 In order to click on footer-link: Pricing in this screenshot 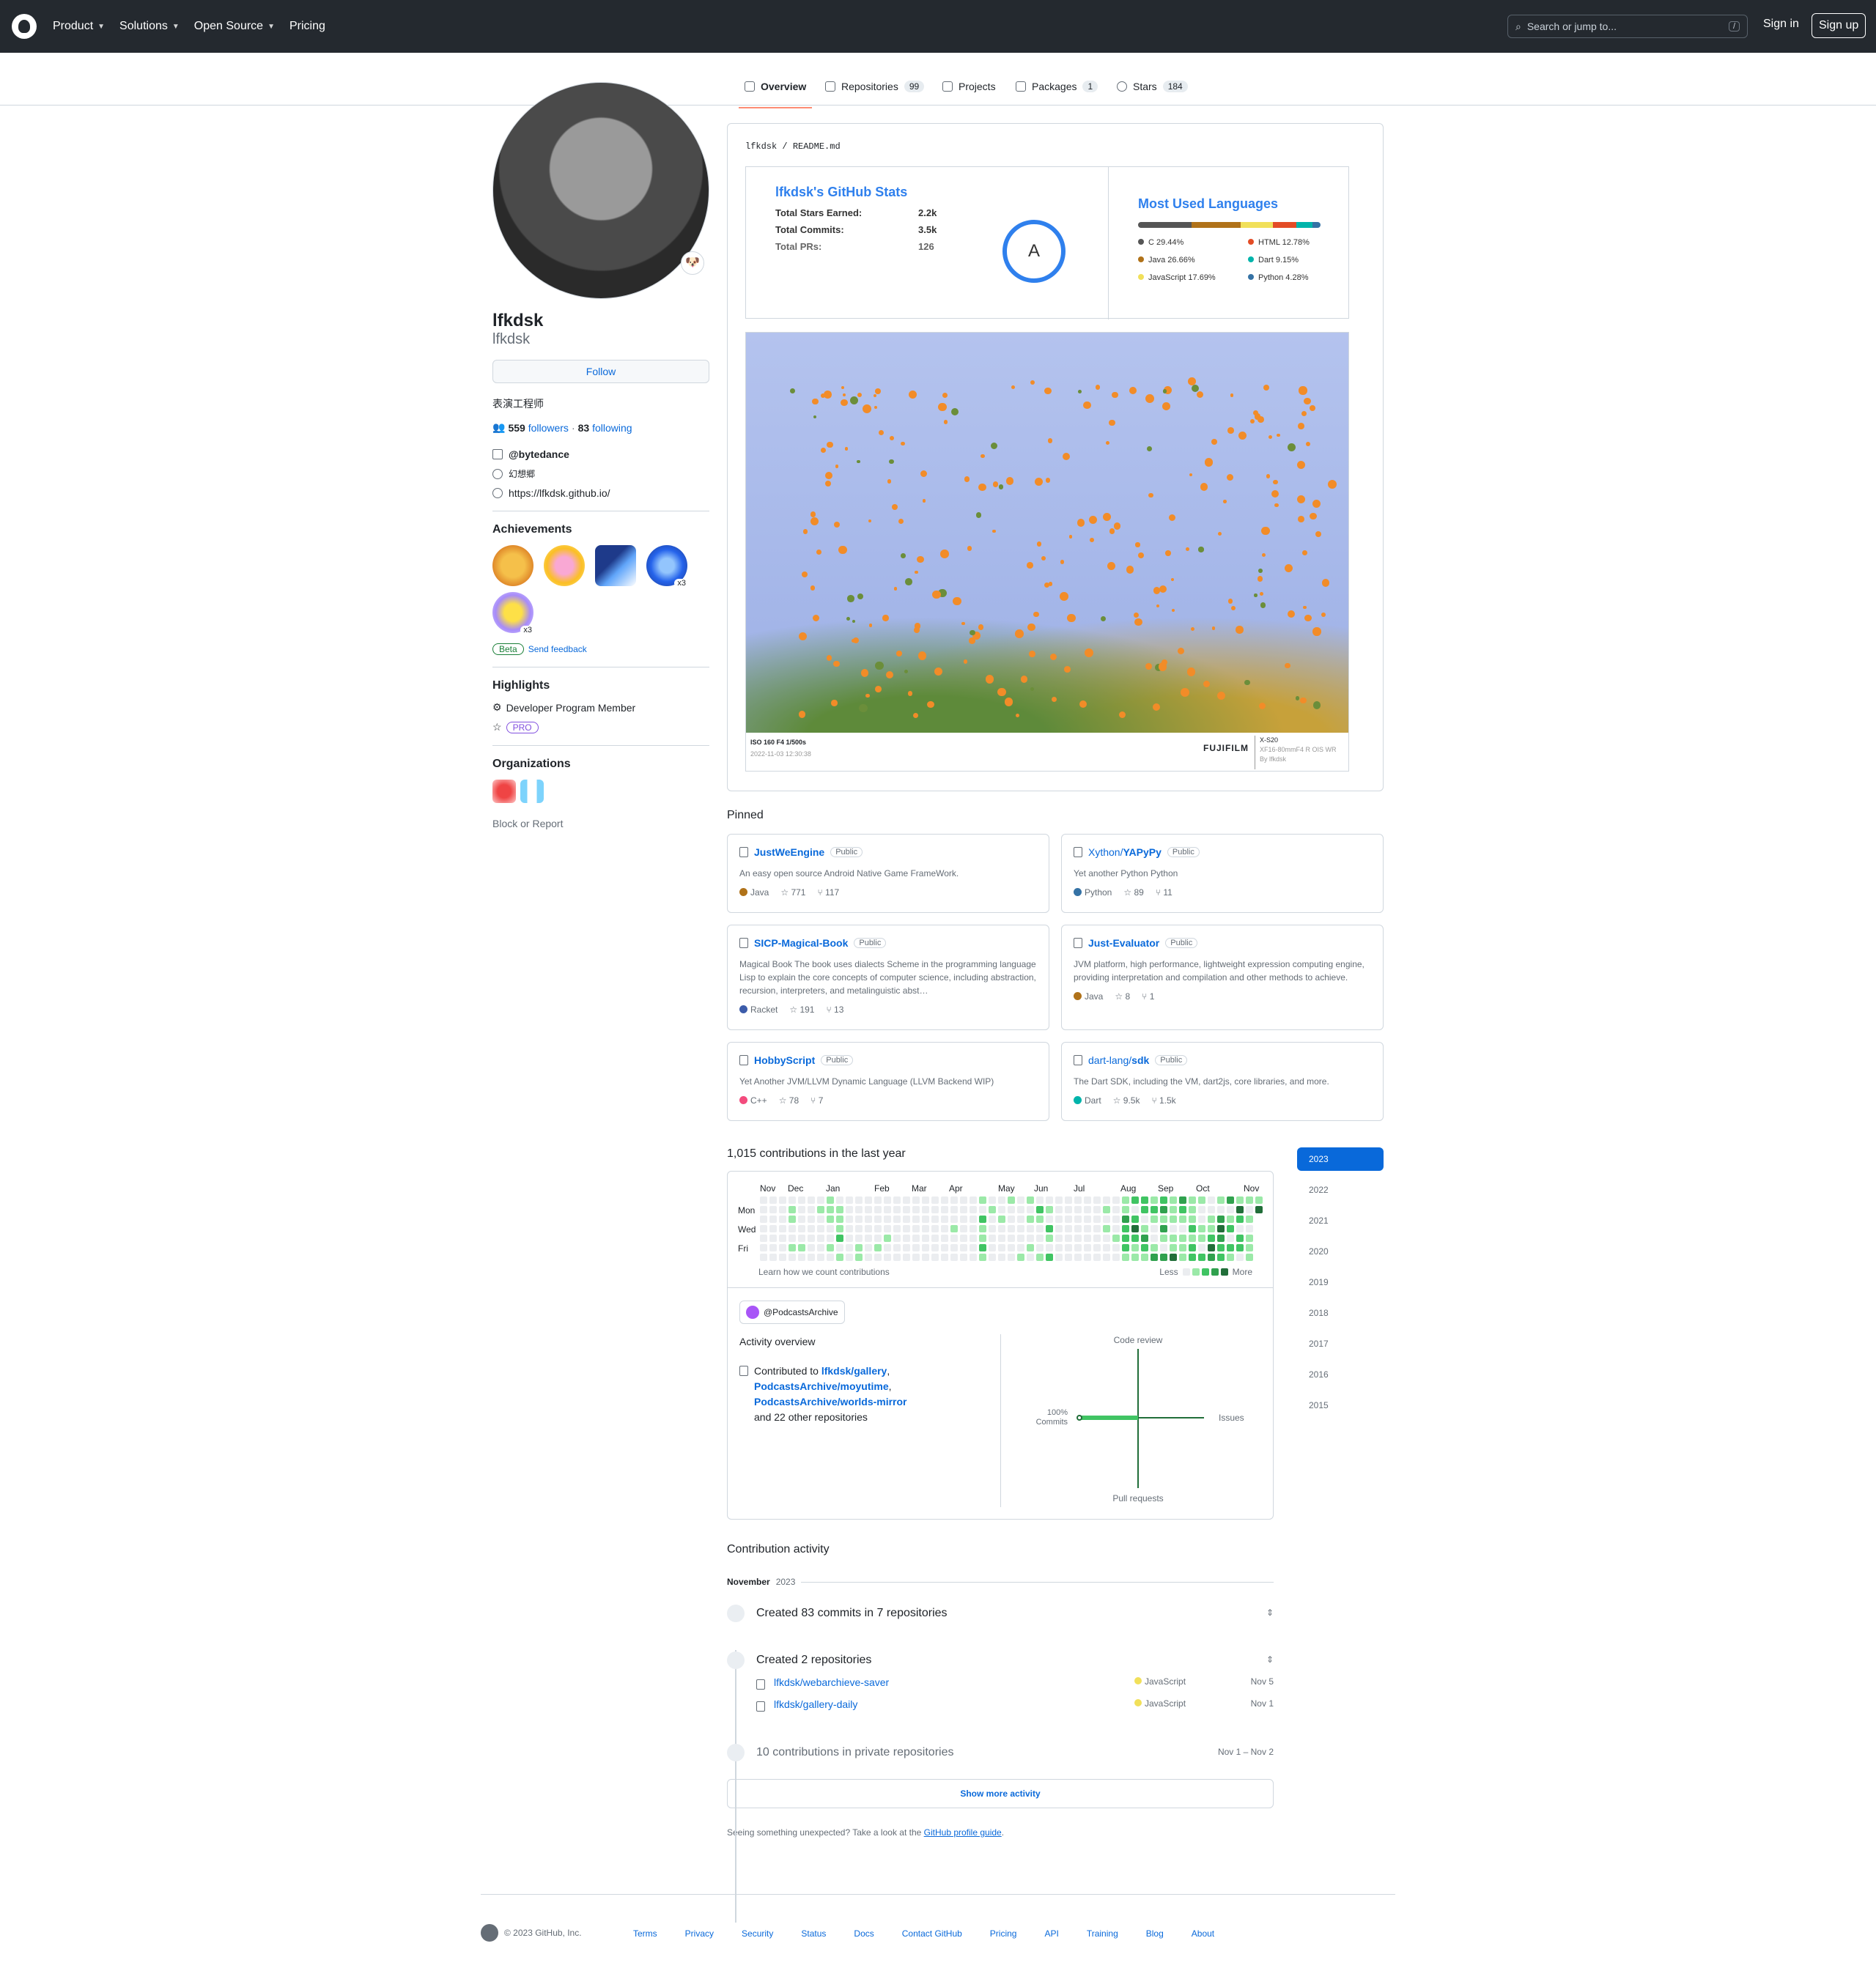, I will do `click(1003, 1933)`.